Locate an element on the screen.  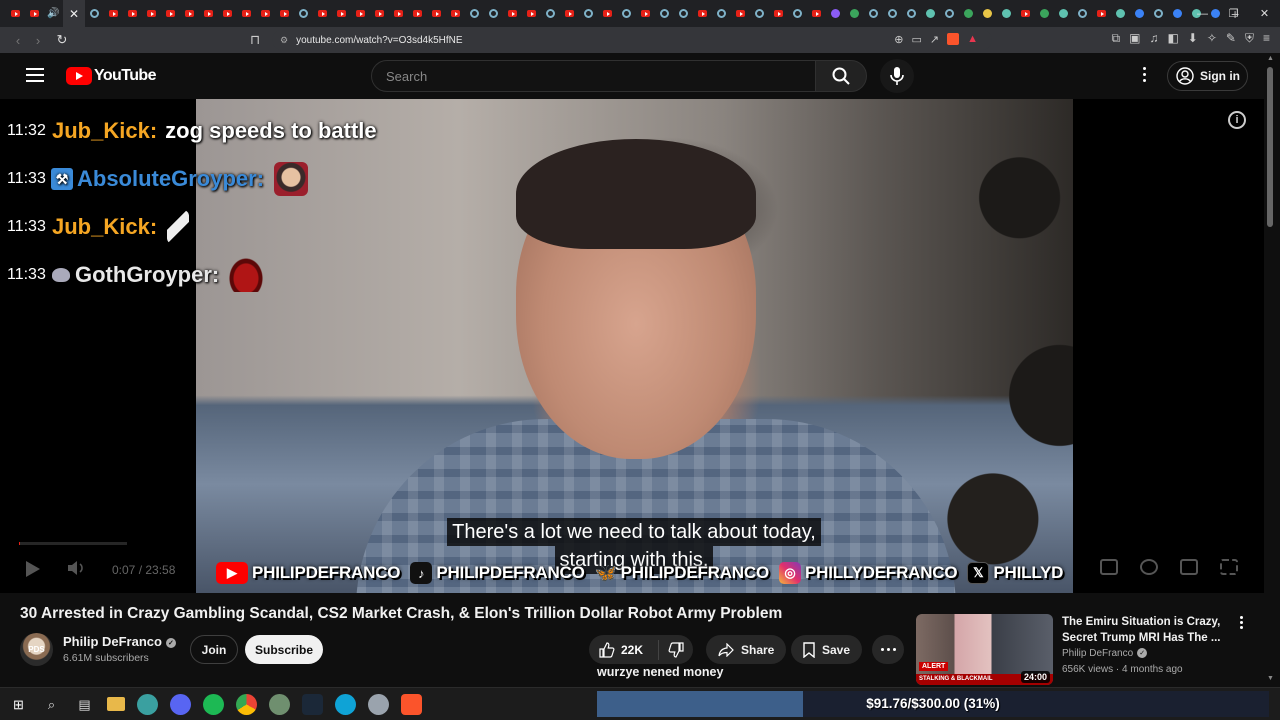
close-window-button: ✕ is located at coordinates (1264, 13).